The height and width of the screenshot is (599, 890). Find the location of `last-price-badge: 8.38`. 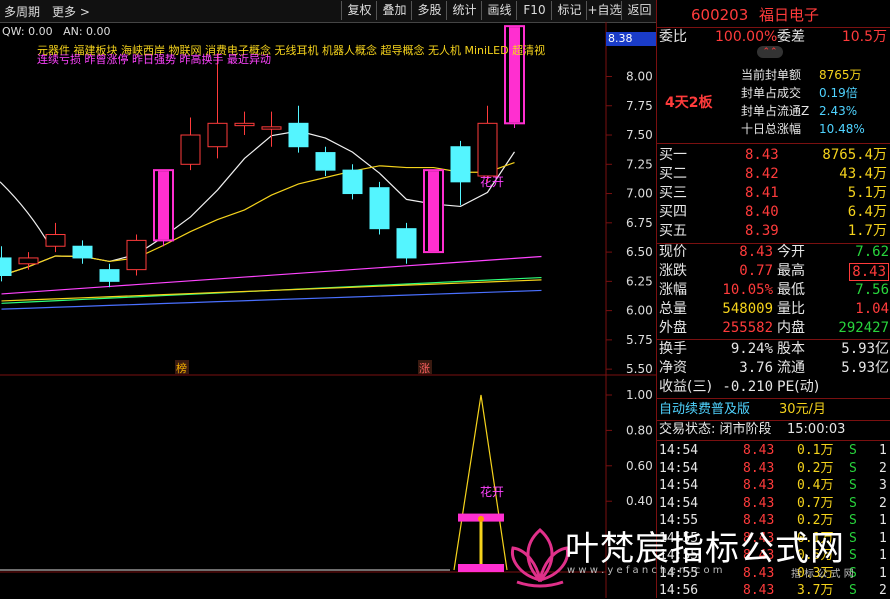

last-price-badge: 8.38 is located at coordinates (632, 39).